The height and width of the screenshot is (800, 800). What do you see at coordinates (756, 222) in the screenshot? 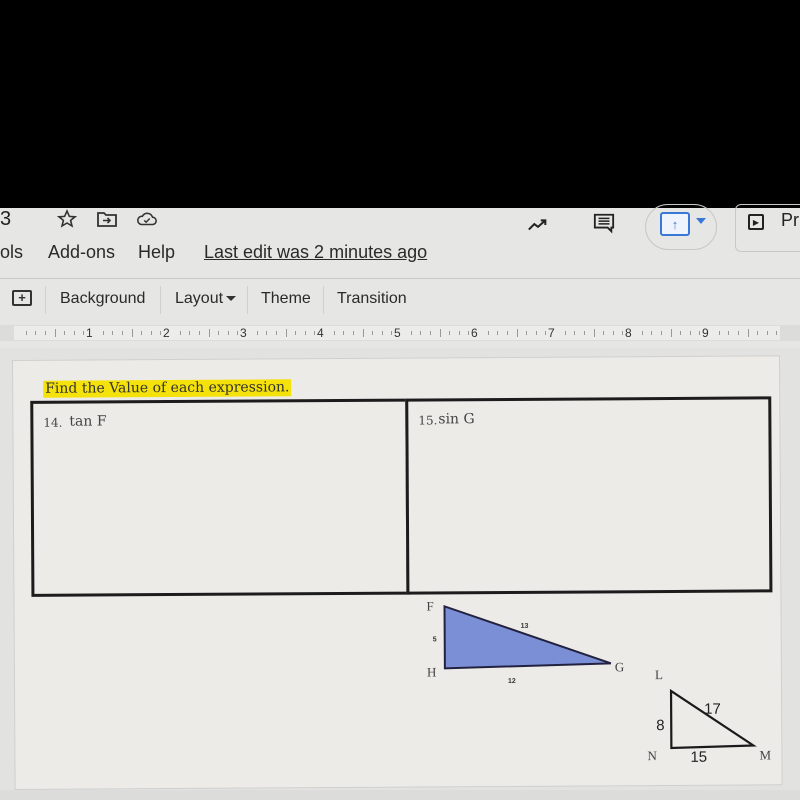
I see `present-play-icon: ▶` at bounding box center [756, 222].